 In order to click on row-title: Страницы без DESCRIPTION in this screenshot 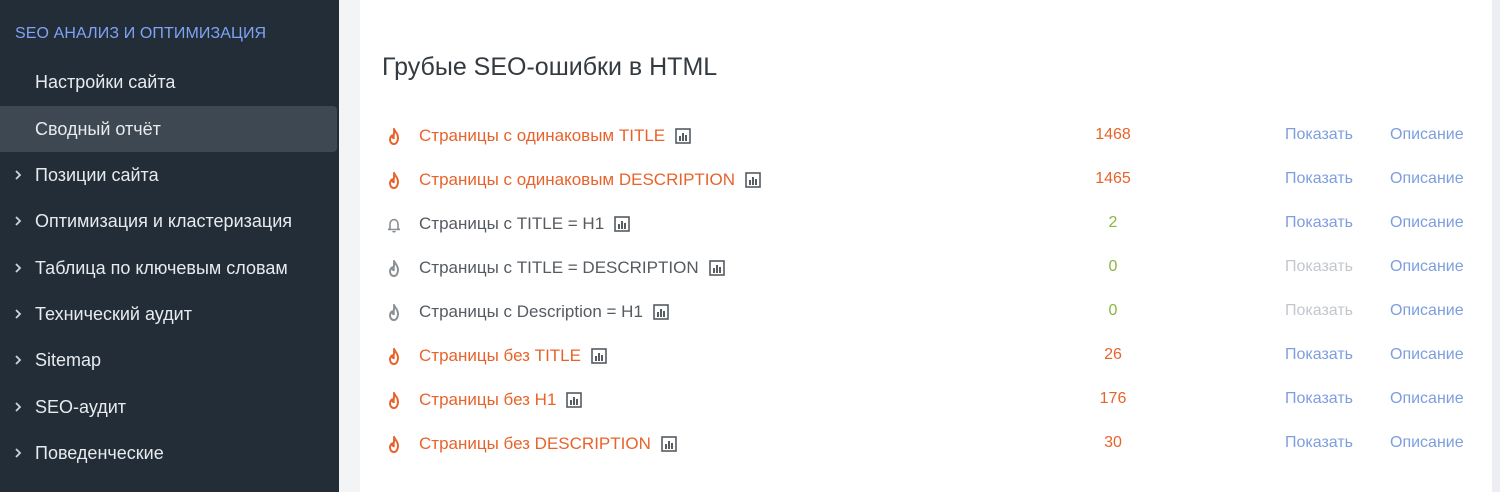, I will do `click(535, 443)`.